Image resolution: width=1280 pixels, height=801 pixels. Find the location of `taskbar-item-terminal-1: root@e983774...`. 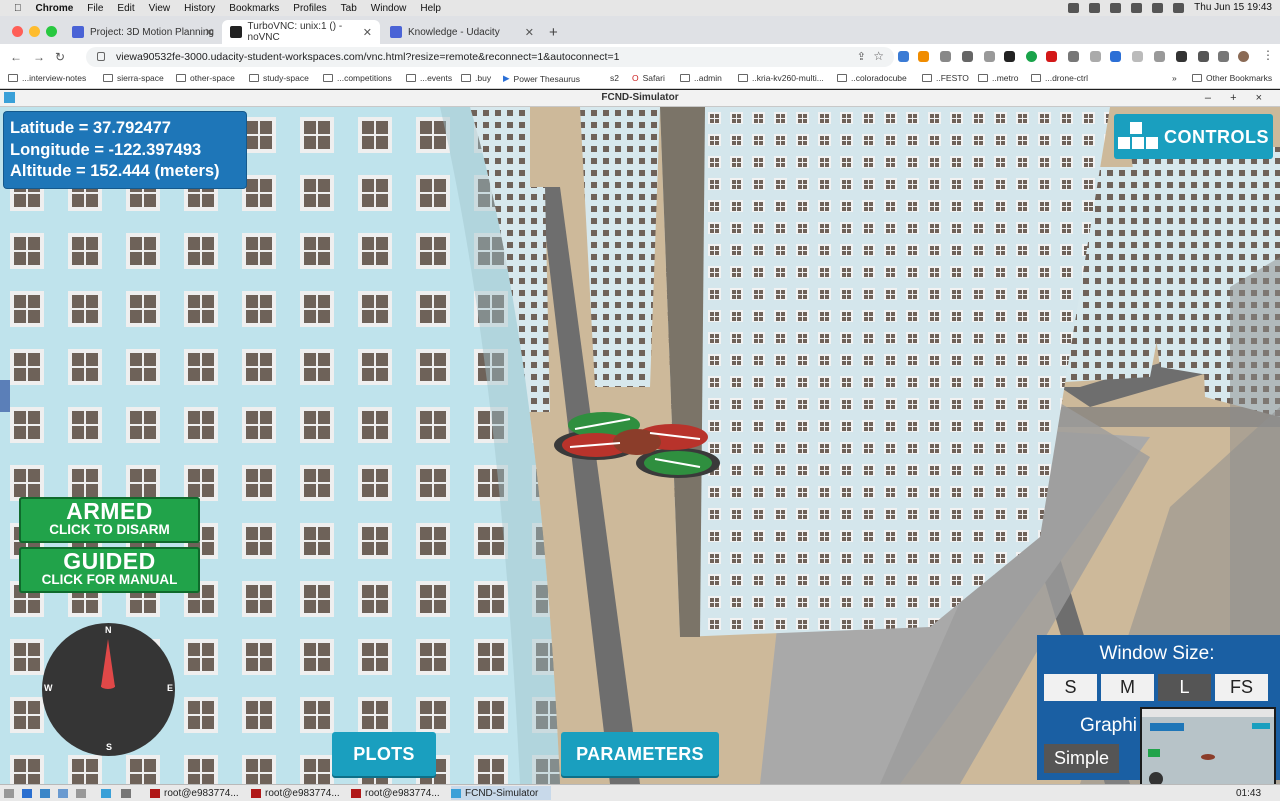

taskbar-item-terminal-1: root@e983774... is located at coordinates (199, 793).